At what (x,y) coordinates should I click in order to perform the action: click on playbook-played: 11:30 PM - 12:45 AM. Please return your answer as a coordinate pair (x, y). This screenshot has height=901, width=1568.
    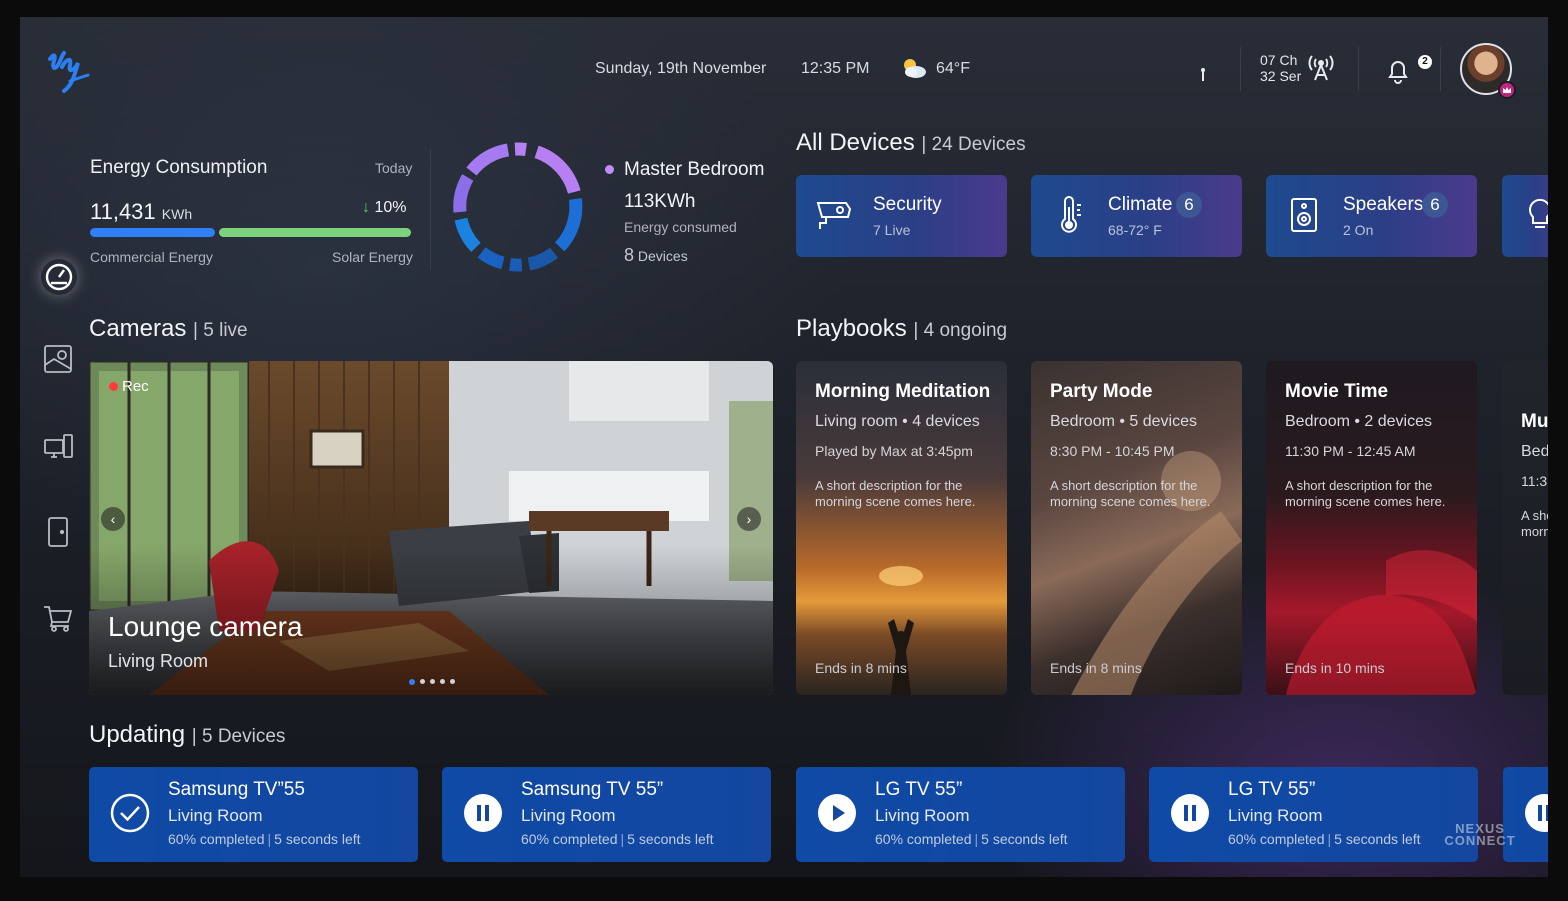
    Looking at the image, I should click on (1350, 451).